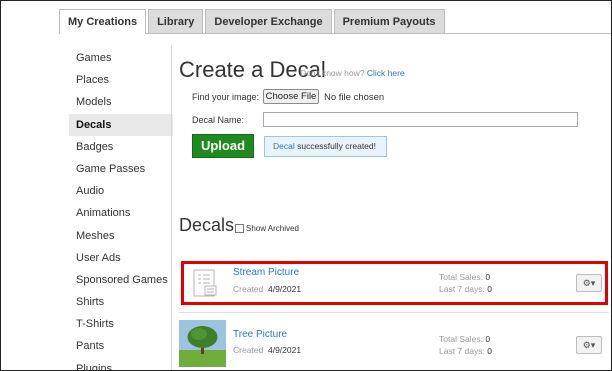 This screenshot has height=371, width=612. What do you see at coordinates (489, 351) in the screenshot?
I see `last-7-days-value: 0` at bounding box center [489, 351].